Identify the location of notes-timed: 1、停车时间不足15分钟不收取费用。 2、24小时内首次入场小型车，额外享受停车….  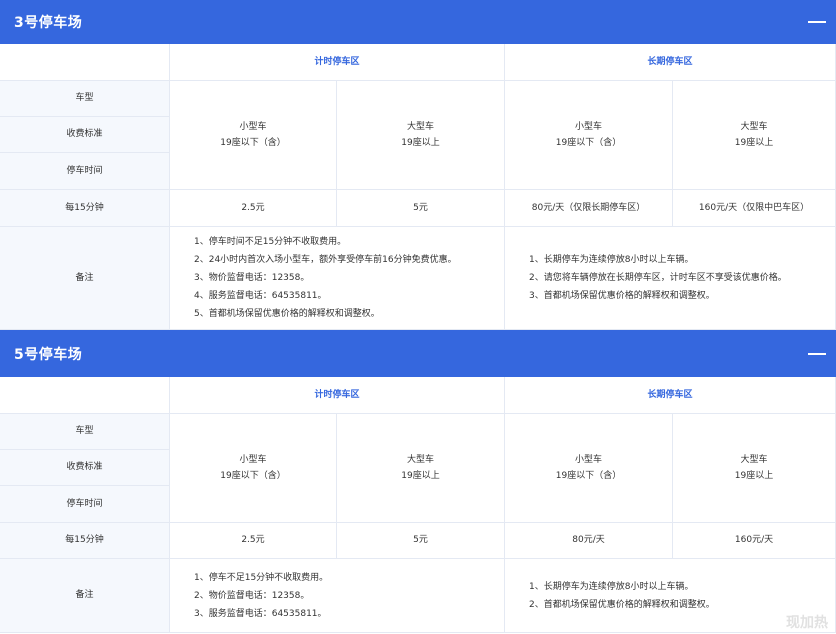
(337, 278).